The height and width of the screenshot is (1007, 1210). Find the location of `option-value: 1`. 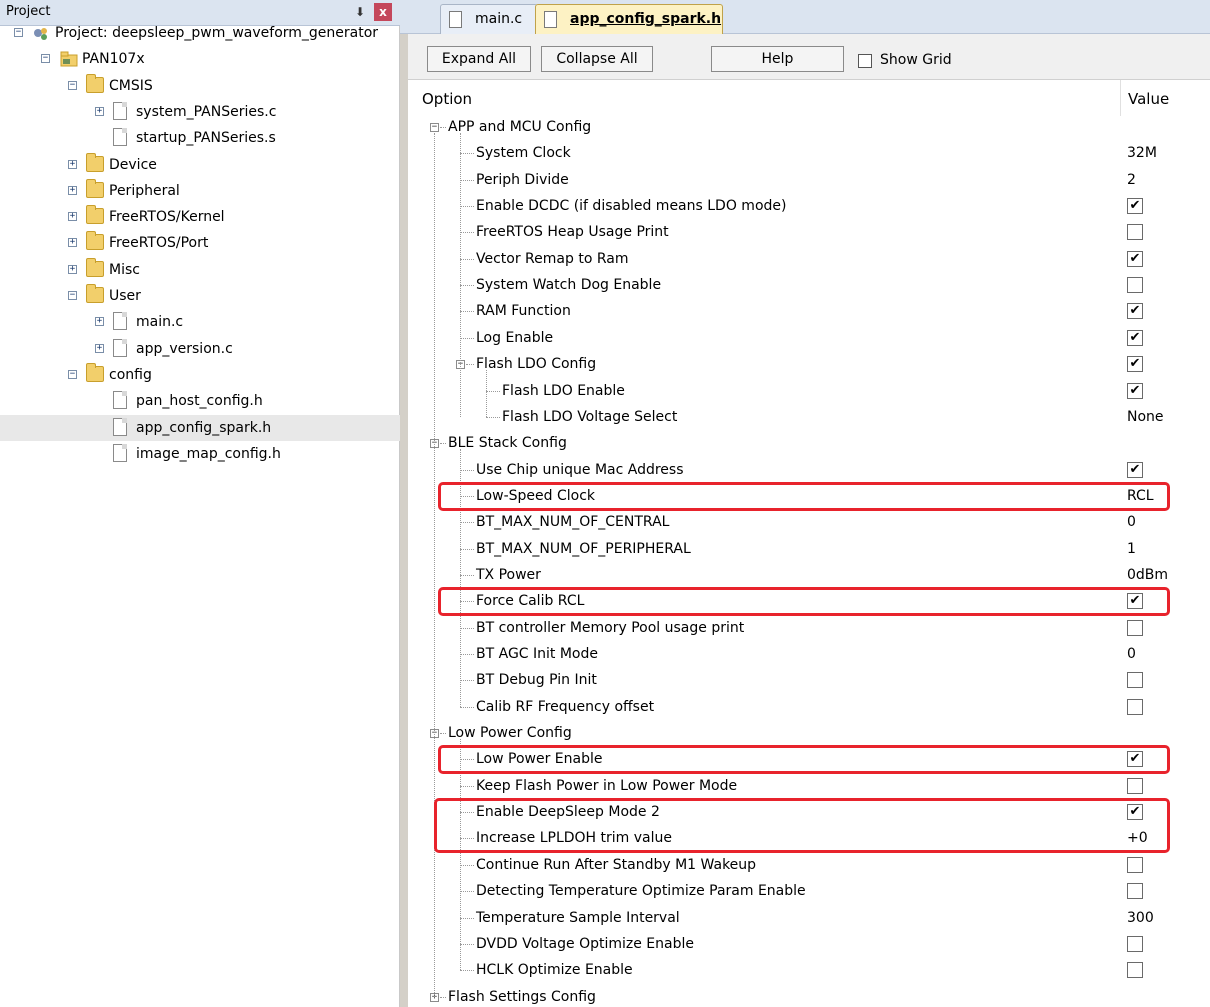

option-value: 1 is located at coordinates (1131, 549).